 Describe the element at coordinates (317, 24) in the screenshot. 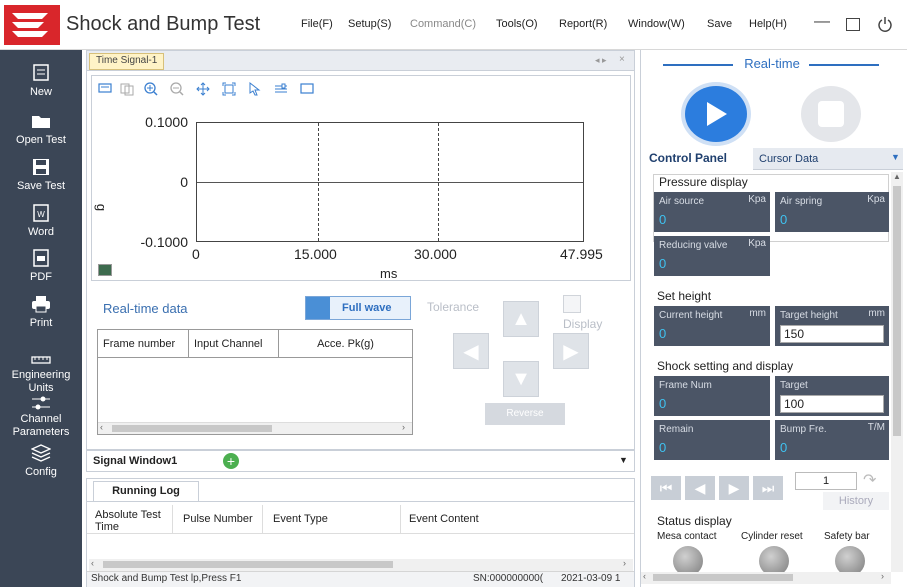

I see `menu-file: File(F)` at that location.